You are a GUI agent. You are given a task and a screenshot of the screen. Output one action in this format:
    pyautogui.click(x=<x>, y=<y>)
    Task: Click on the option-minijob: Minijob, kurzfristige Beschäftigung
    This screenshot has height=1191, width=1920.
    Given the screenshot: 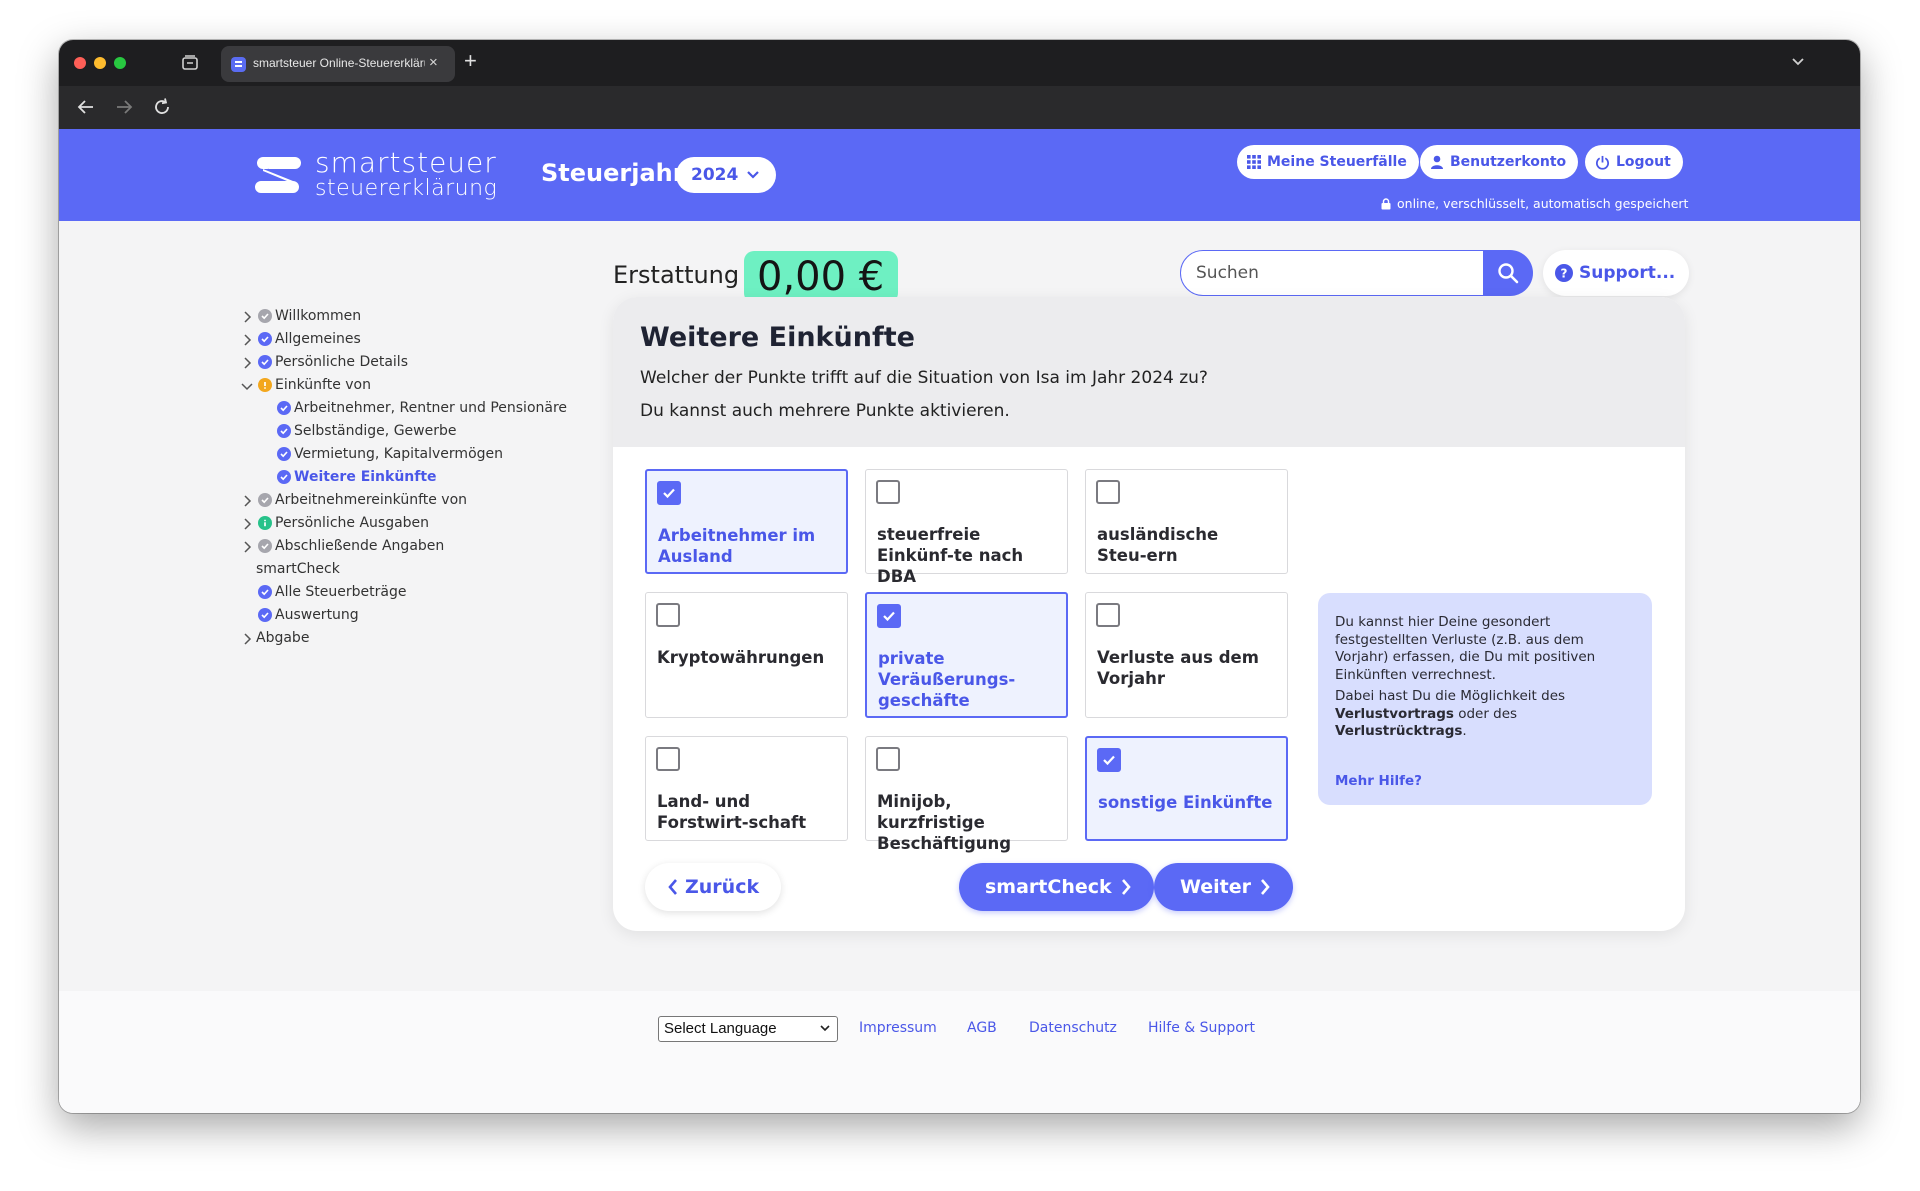 What is the action you would take?
    pyautogui.click(x=966, y=794)
    